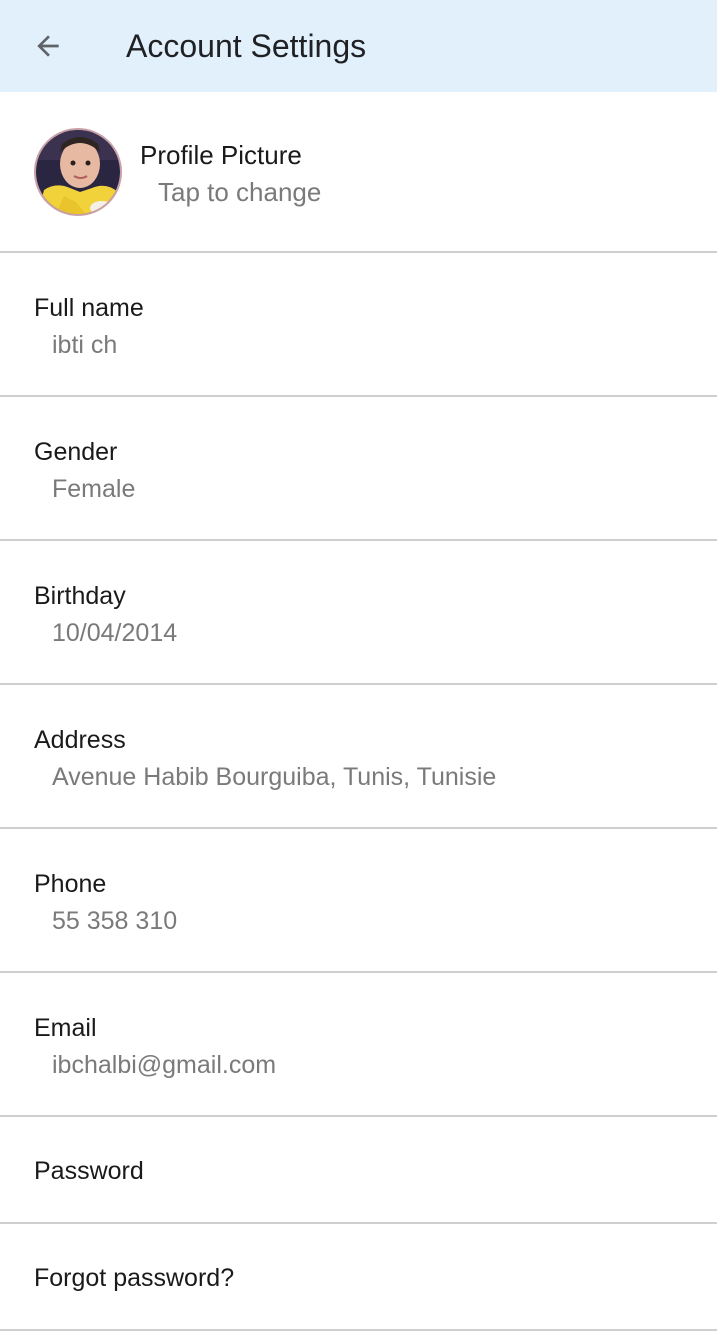 Image resolution: width=717 pixels, height=1331 pixels. Describe the element at coordinates (358, 325) in the screenshot. I see `full-name-row: Full name ibti ch` at that location.